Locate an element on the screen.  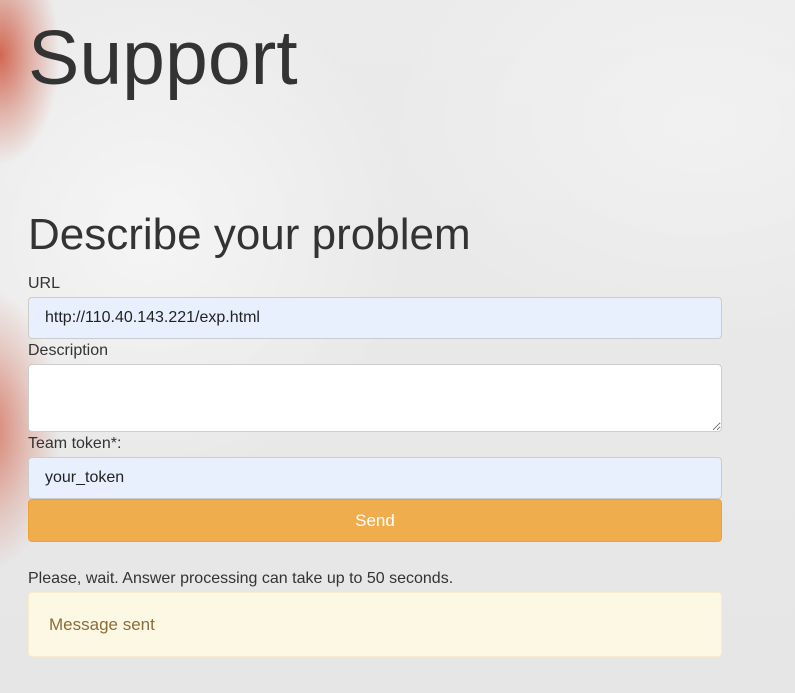
page-title: Support is located at coordinates (163, 58).